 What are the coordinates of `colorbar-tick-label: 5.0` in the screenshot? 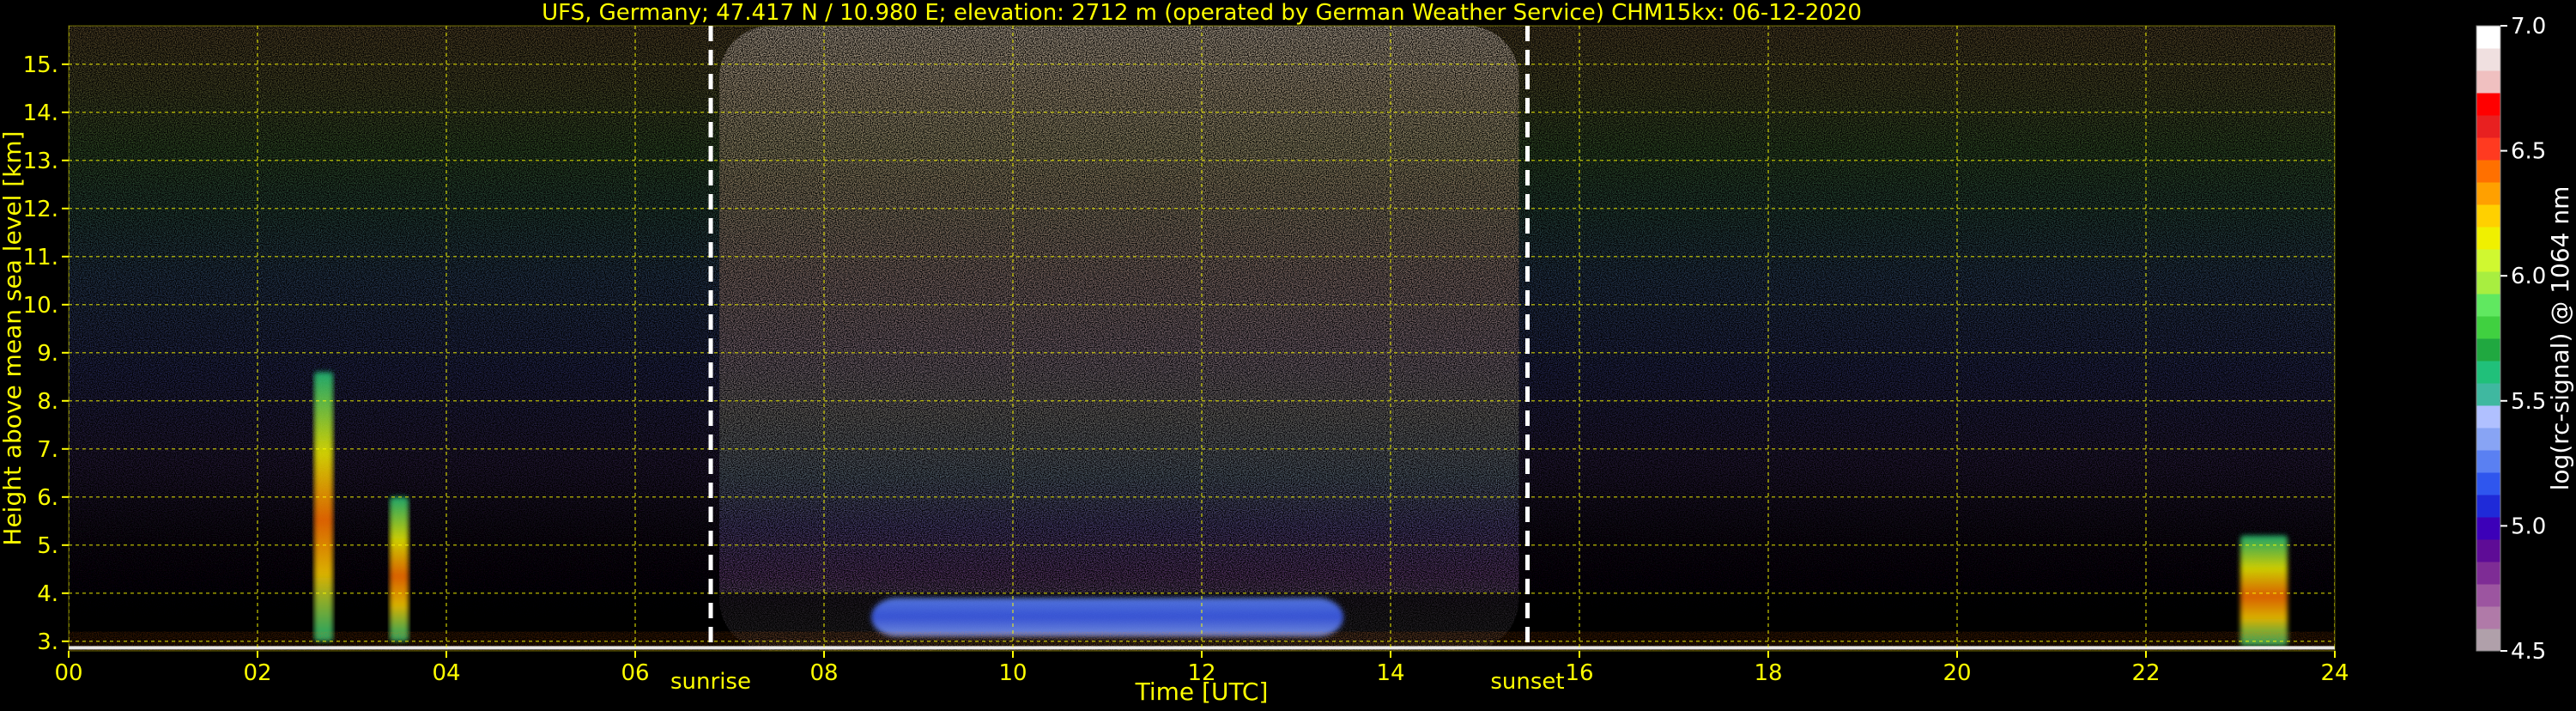 It's located at (2528, 526).